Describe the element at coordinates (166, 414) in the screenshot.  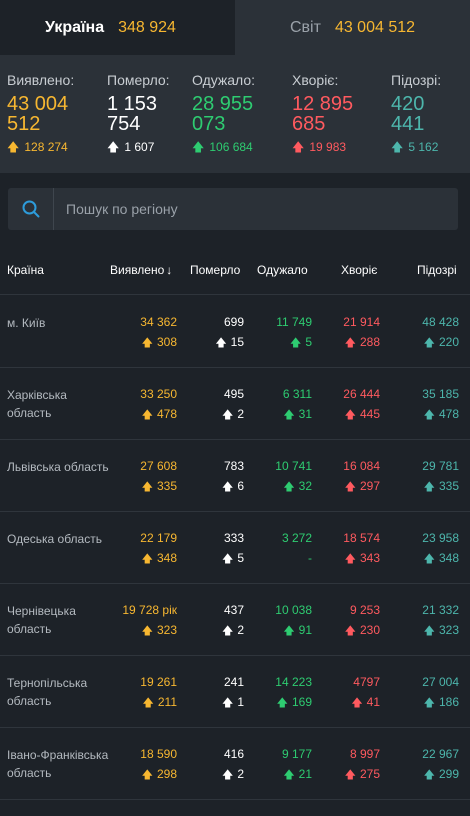
I see `confirmed-delta-value: 478` at that location.